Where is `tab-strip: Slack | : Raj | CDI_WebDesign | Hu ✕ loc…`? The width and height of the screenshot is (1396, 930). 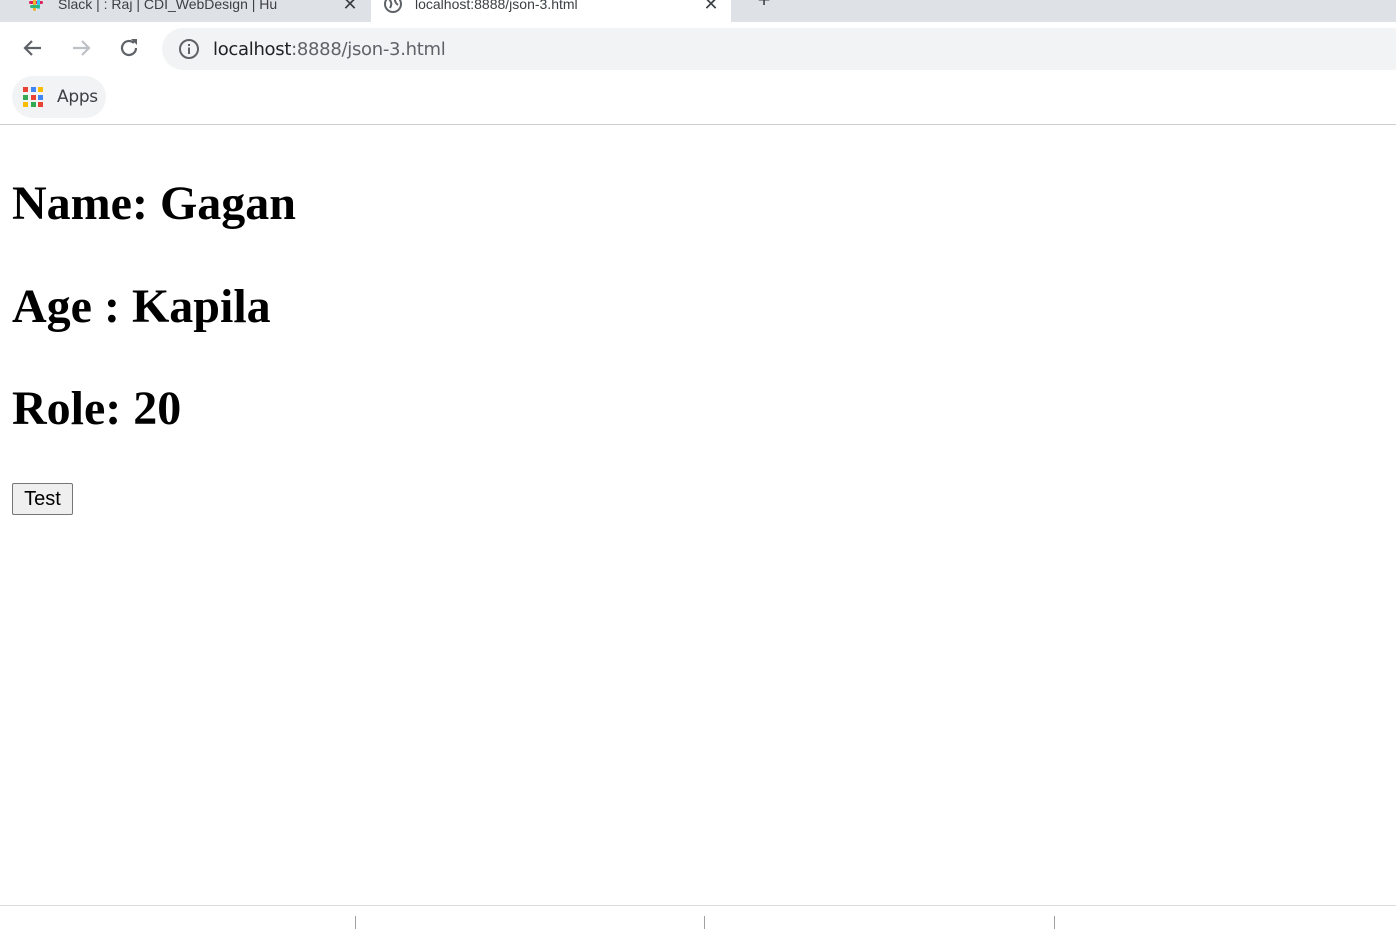 tab-strip: Slack | : Raj | CDI_WebDesign | Hu ✕ loc… is located at coordinates (698, 11).